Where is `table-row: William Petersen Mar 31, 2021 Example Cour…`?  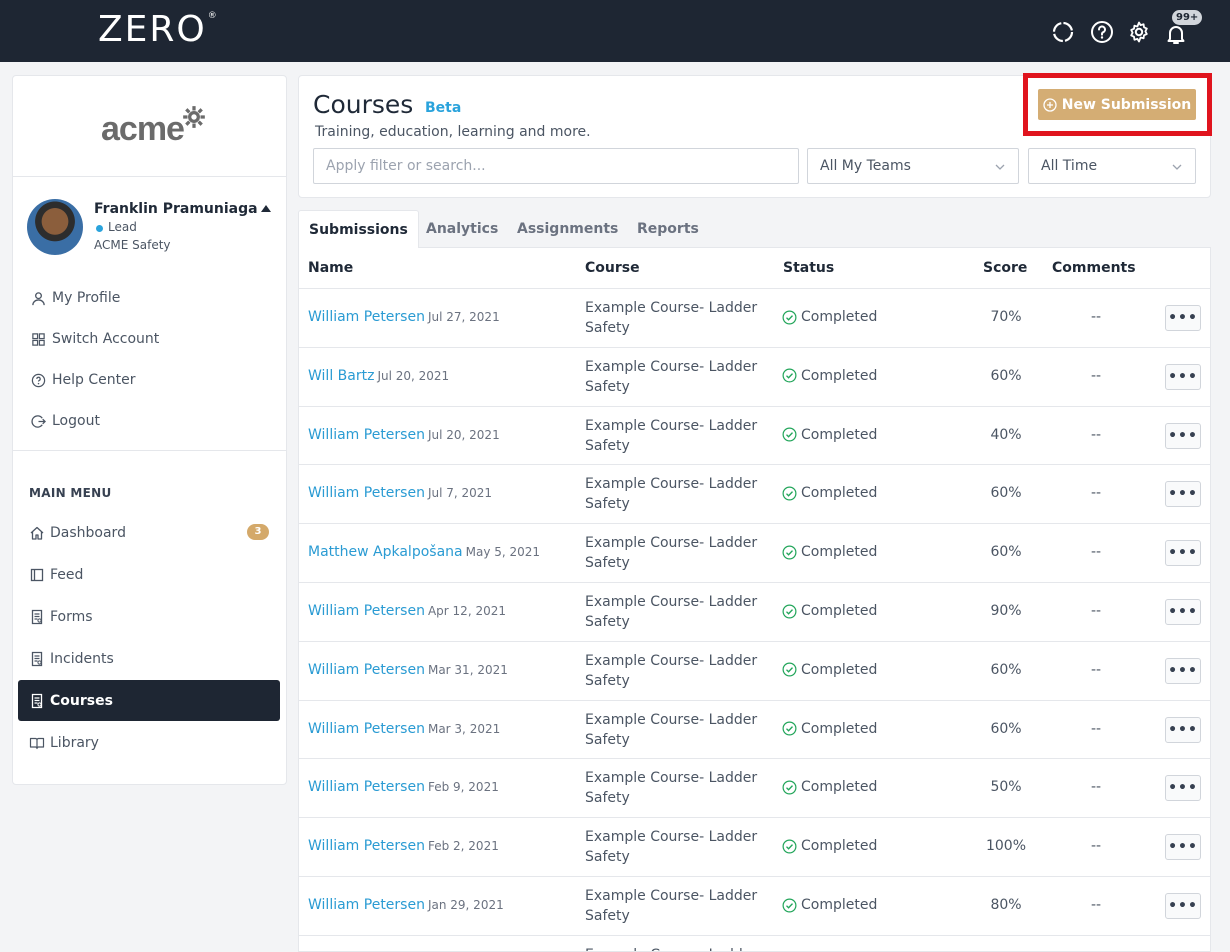 table-row: William Petersen Mar 31, 2021 Example Cour… is located at coordinates (754, 670).